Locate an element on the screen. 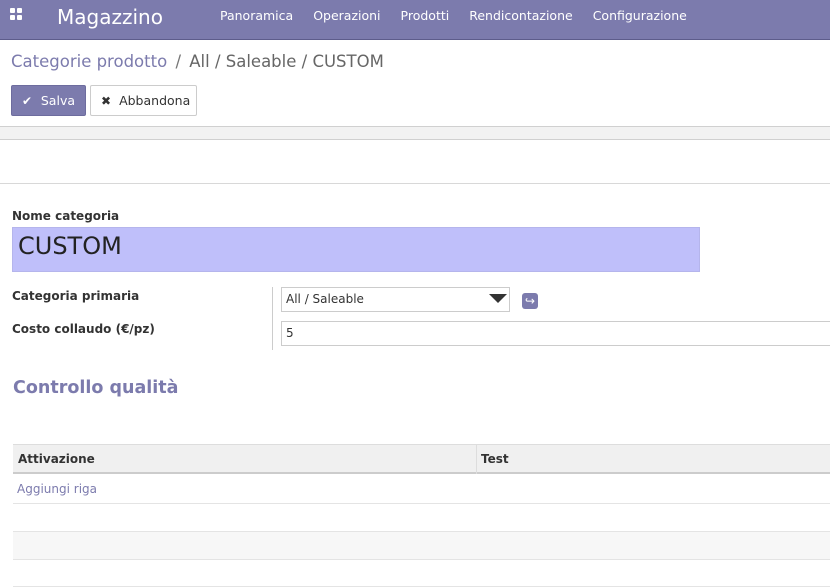  category-name-label: Nome categoria is located at coordinates (66, 216).